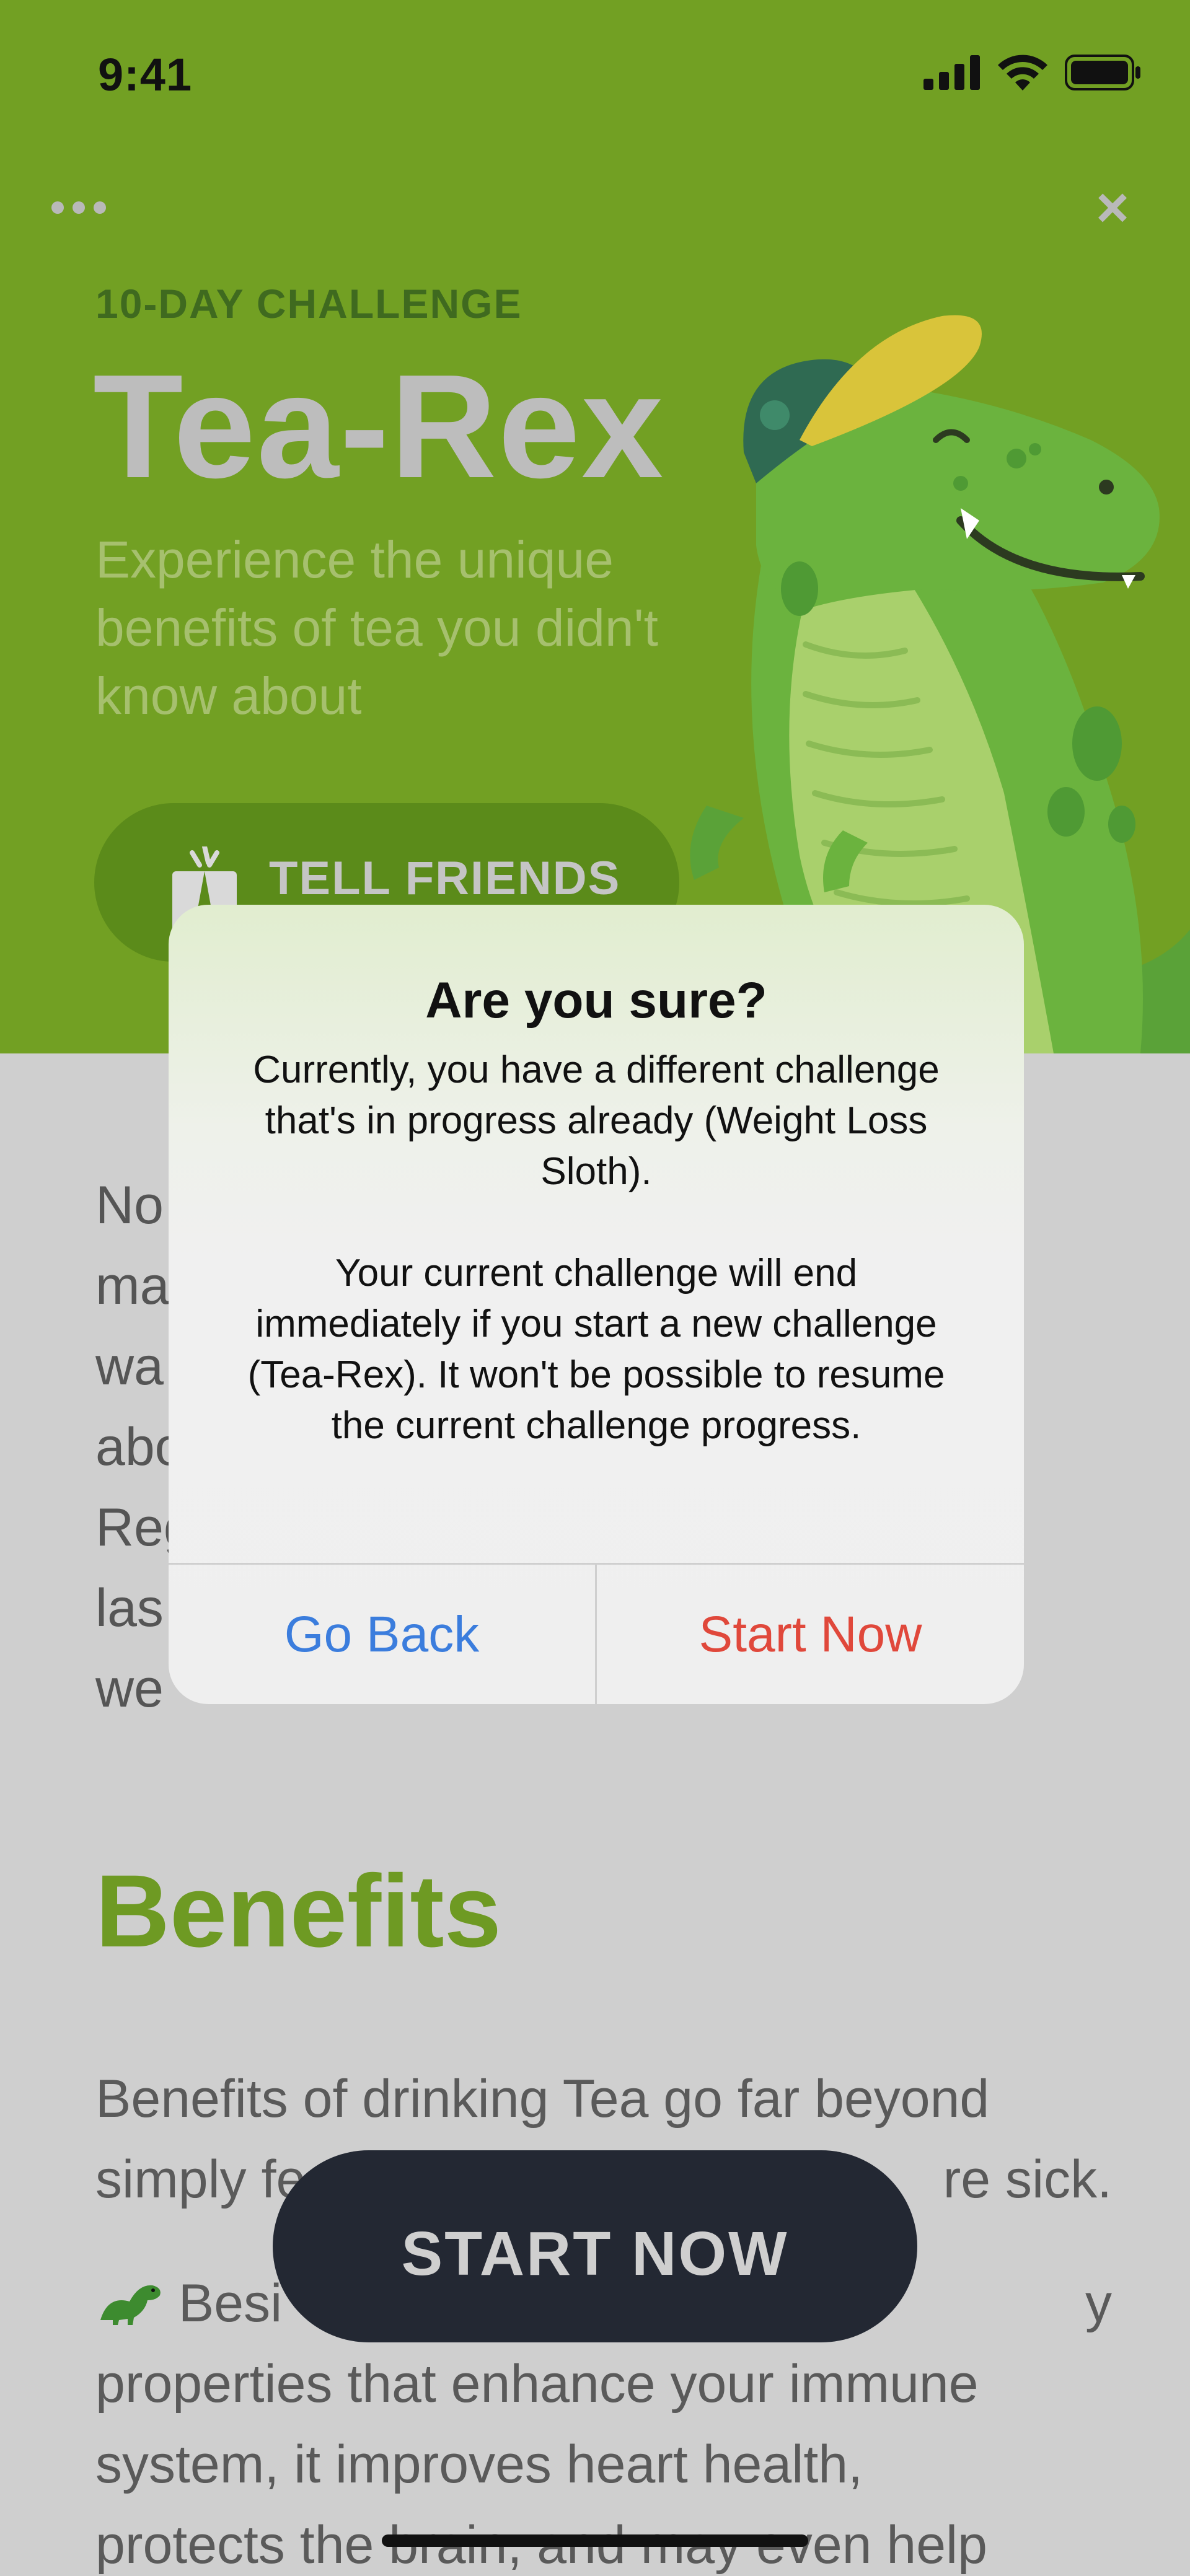  Describe the element at coordinates (57, 207) in the screenshot. I see `more-horizontal-icon` at that location.